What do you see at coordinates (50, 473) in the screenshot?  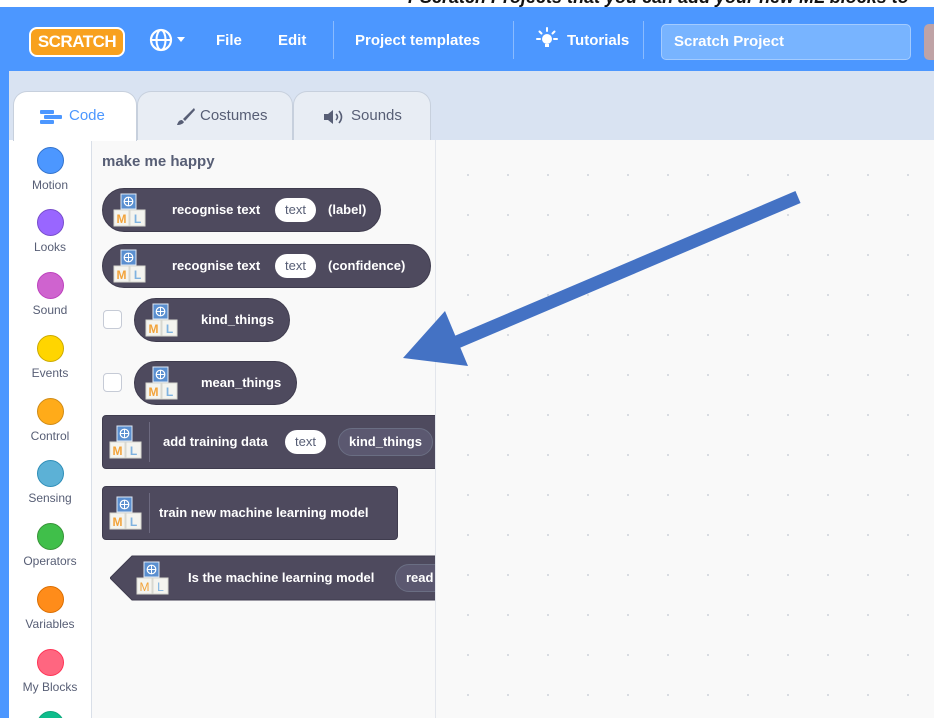 I see `sensing-dot-icon` at bounding box center [50, 473].